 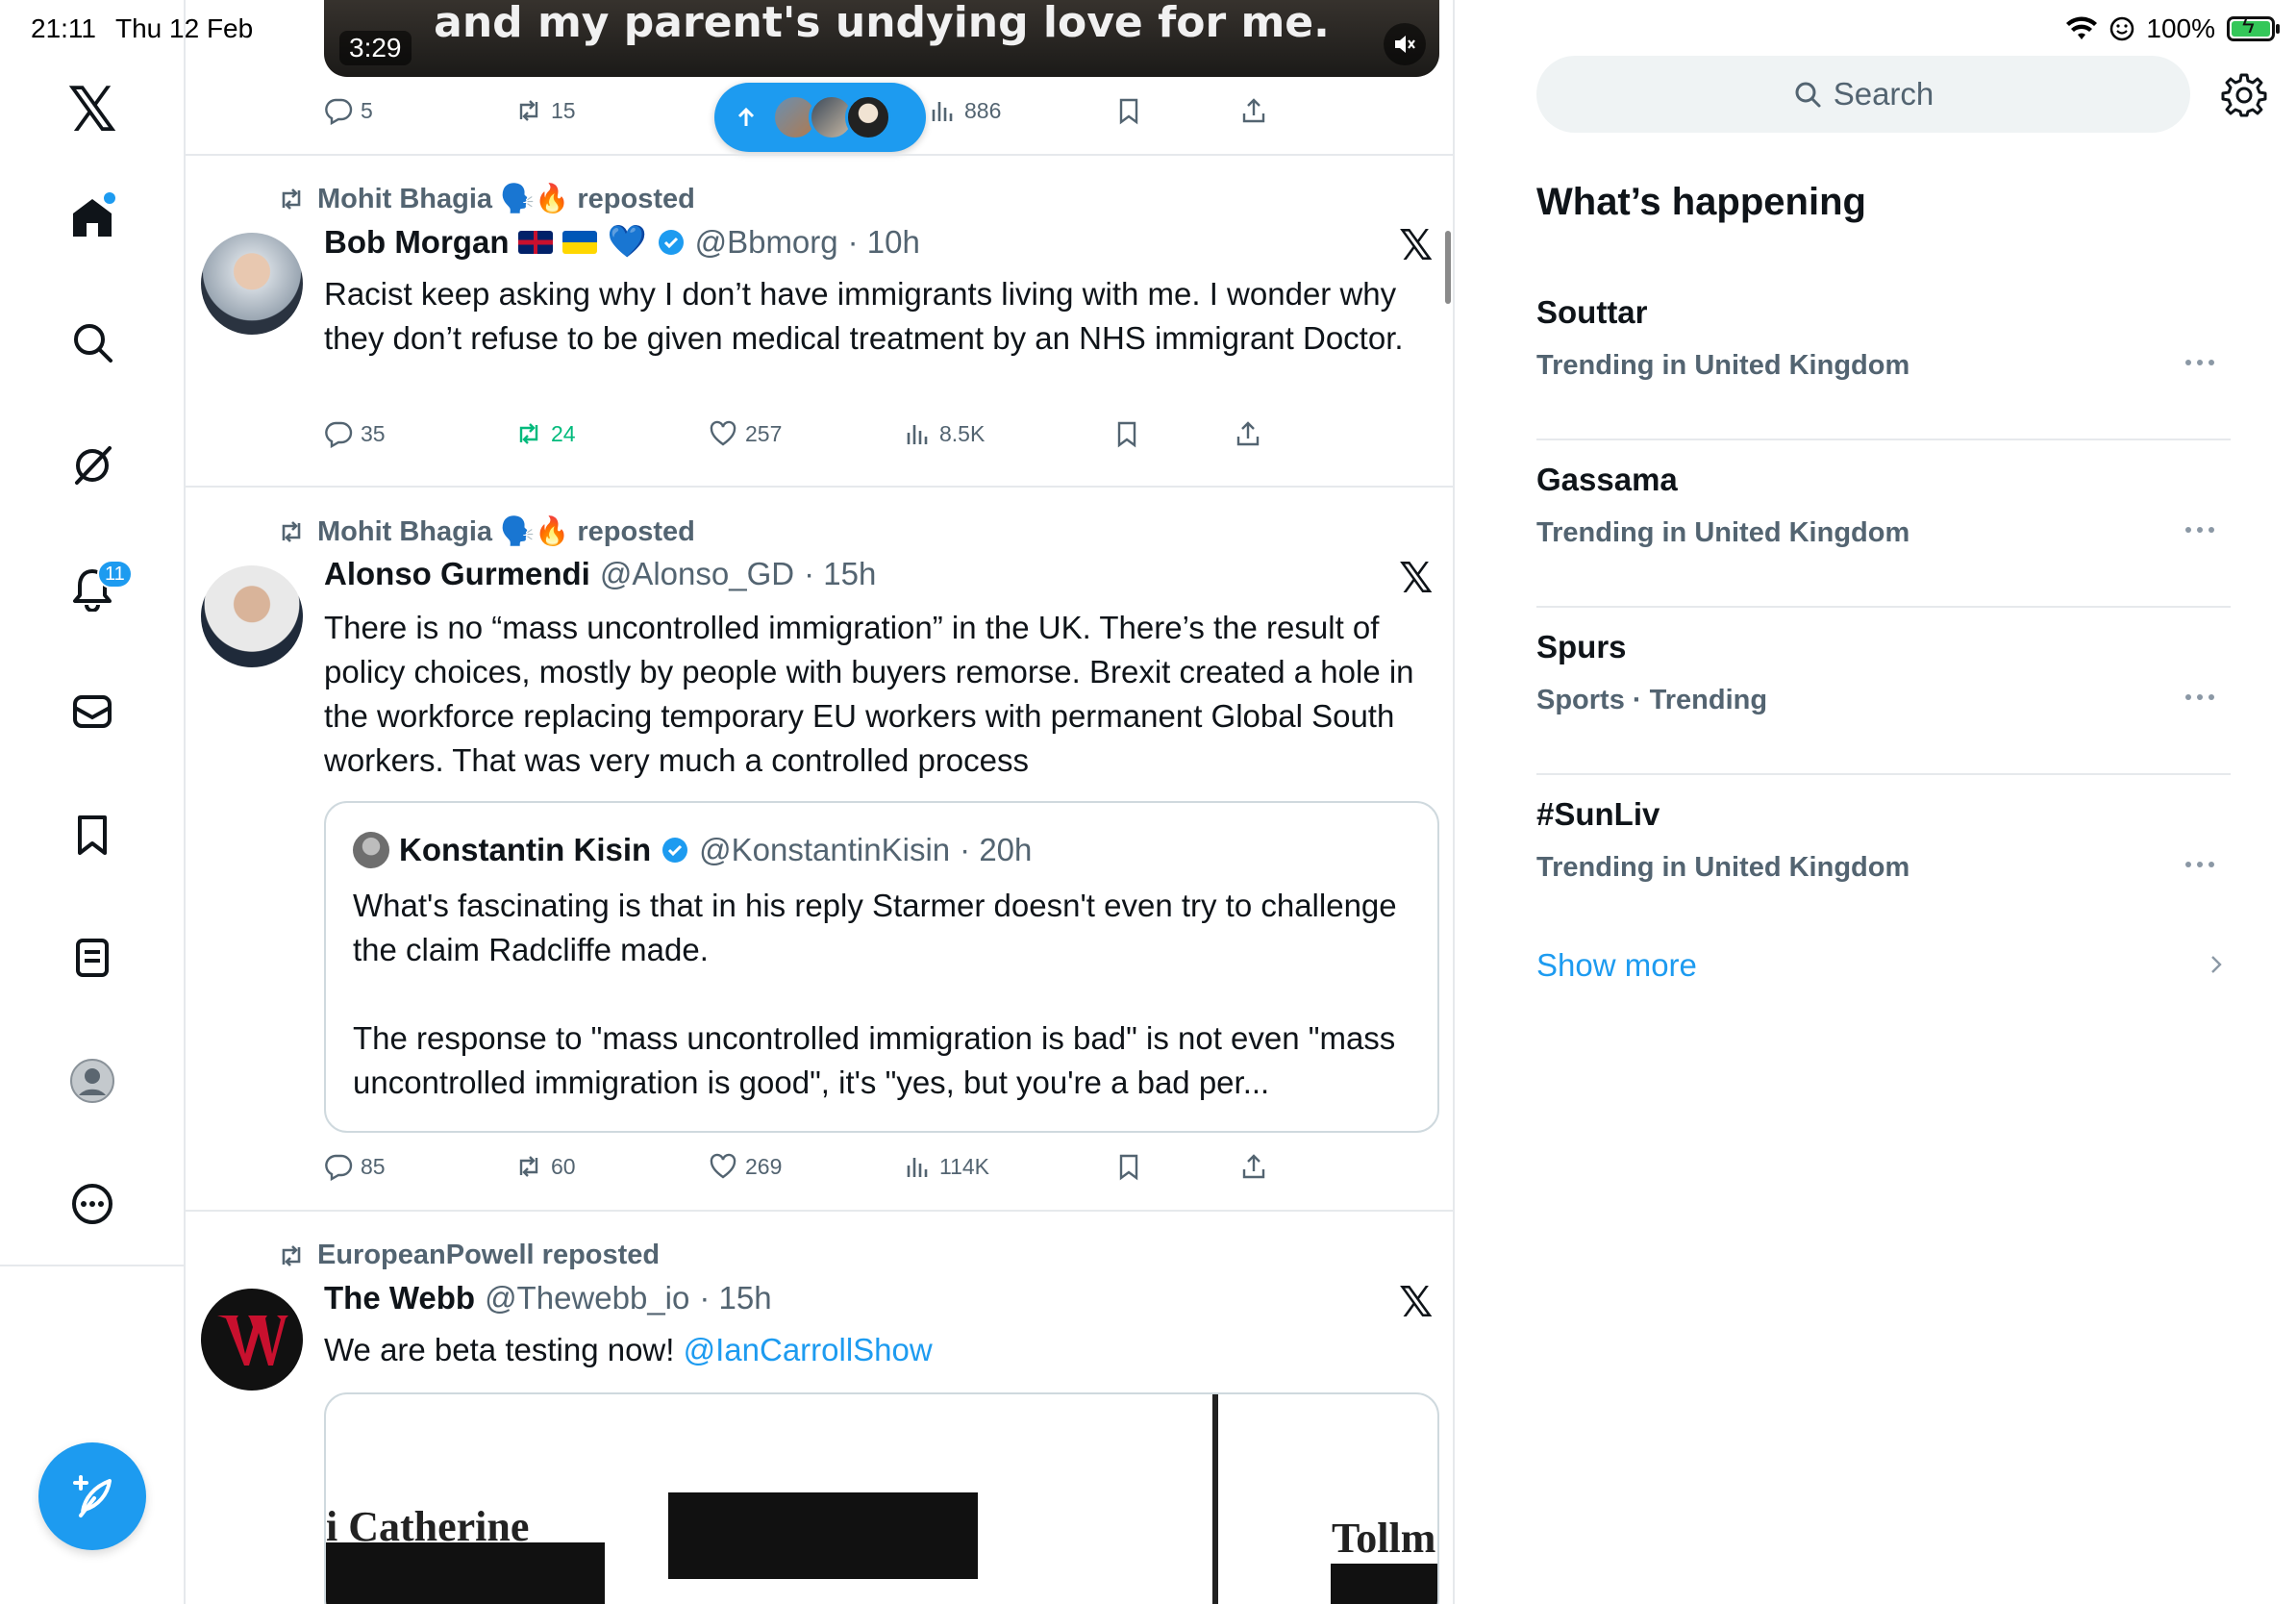 I want to click on tweet-media-image: i Catherine Tollm, so click(x=881, y=1498).